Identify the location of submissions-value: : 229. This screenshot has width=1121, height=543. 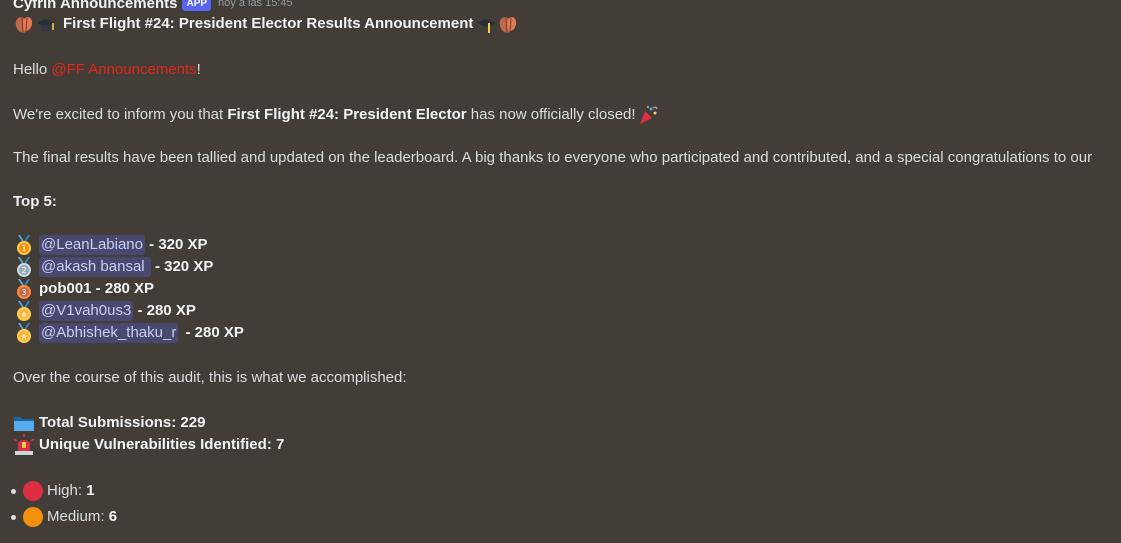
(188, 422).